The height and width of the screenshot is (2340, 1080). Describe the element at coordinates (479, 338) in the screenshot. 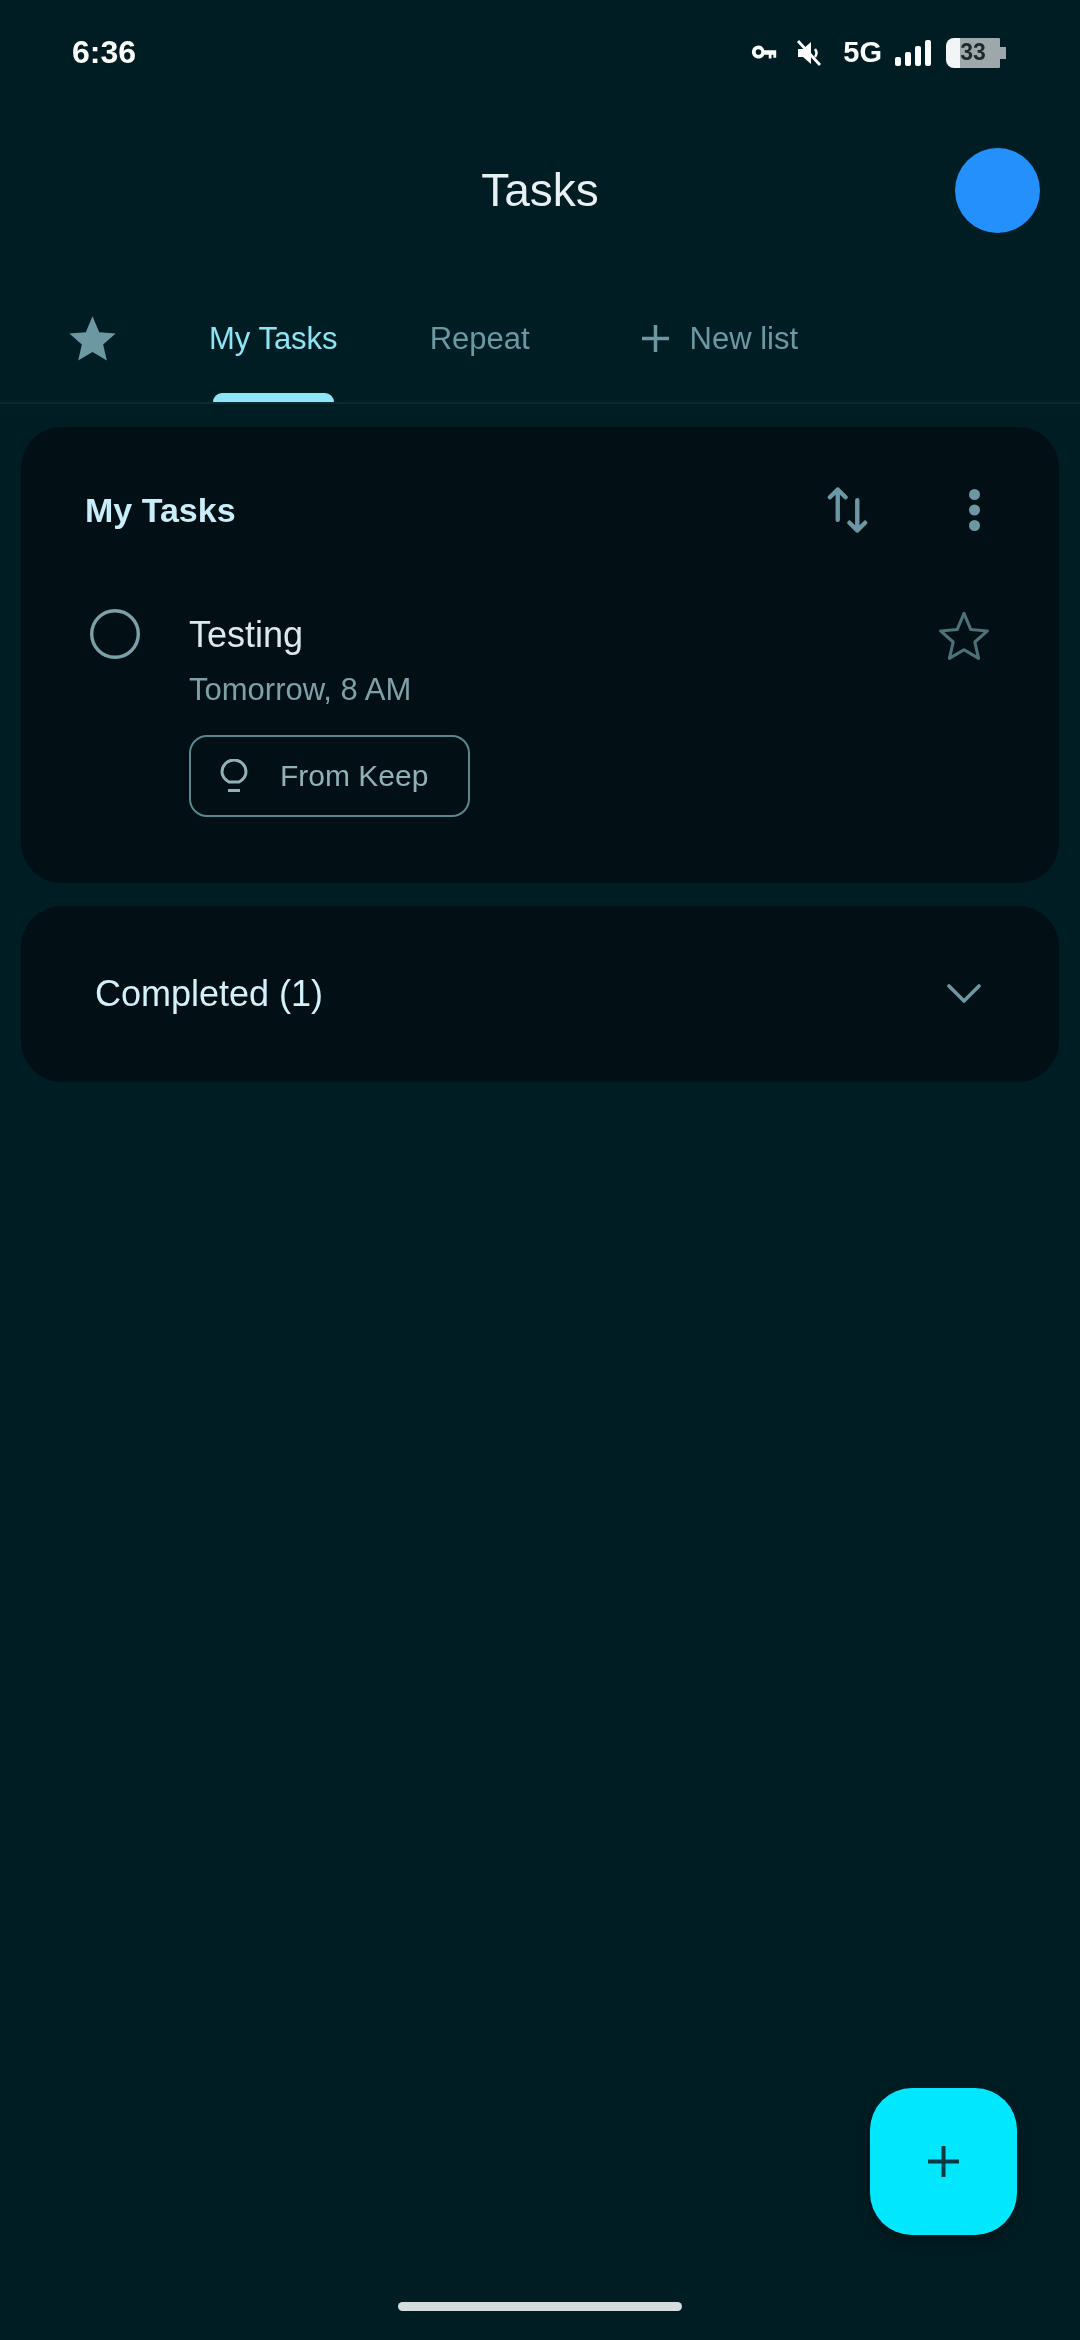

I see `list-tab: Repeat` at that location.